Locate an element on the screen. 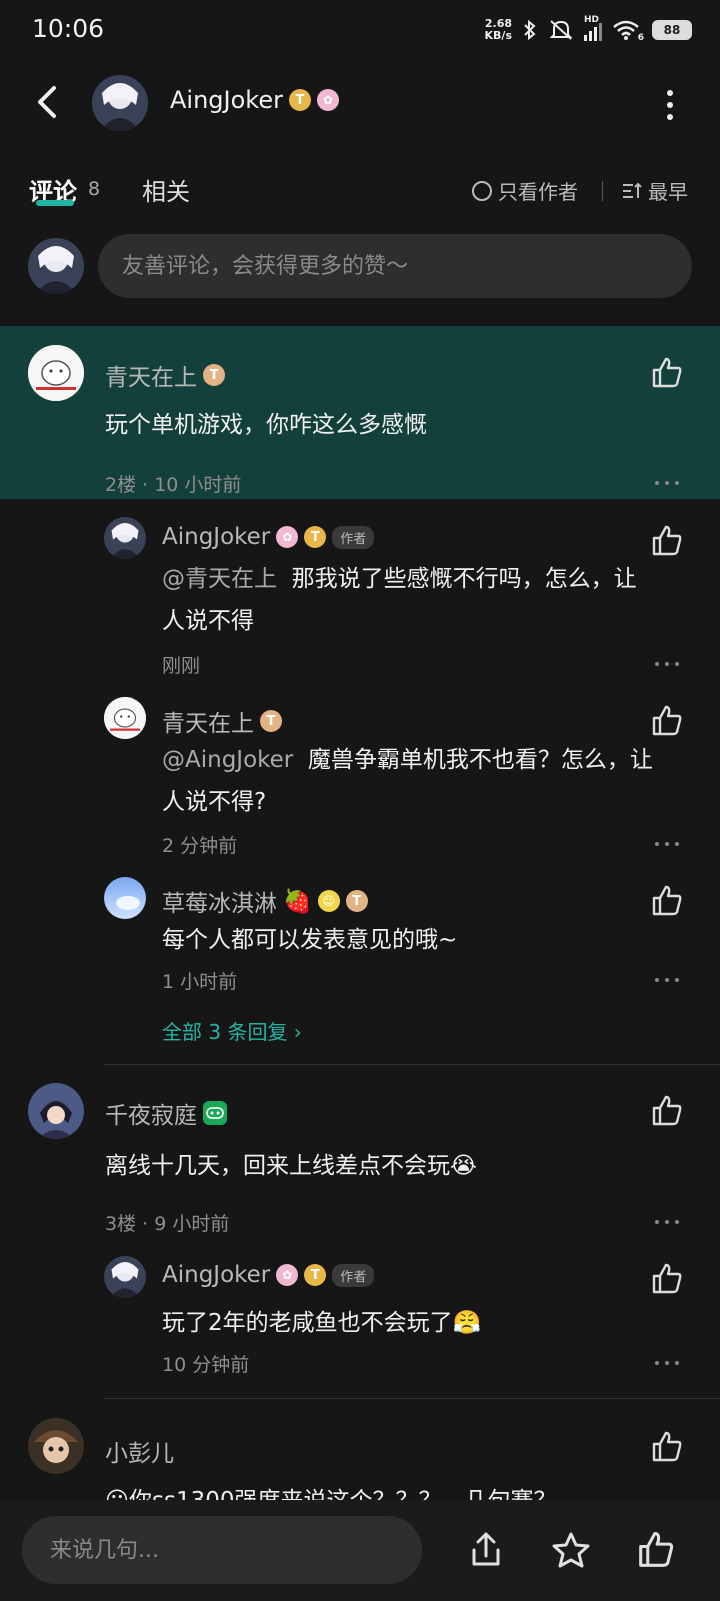 Image resolution: width=720 pixels, height=1601 pixels. strawberry-icon: 🍓 is located at coordinates (297, 901).